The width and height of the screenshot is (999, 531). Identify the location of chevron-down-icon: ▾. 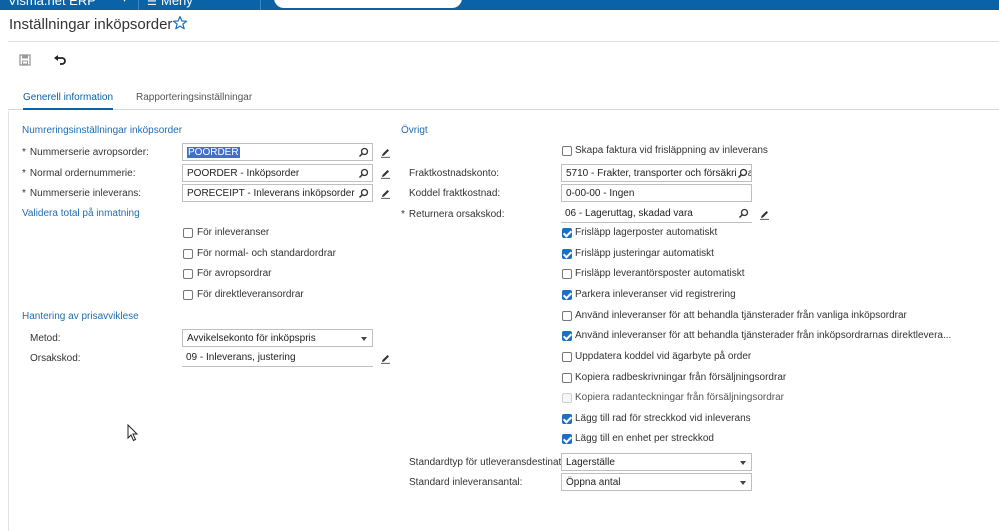
(124, 2).